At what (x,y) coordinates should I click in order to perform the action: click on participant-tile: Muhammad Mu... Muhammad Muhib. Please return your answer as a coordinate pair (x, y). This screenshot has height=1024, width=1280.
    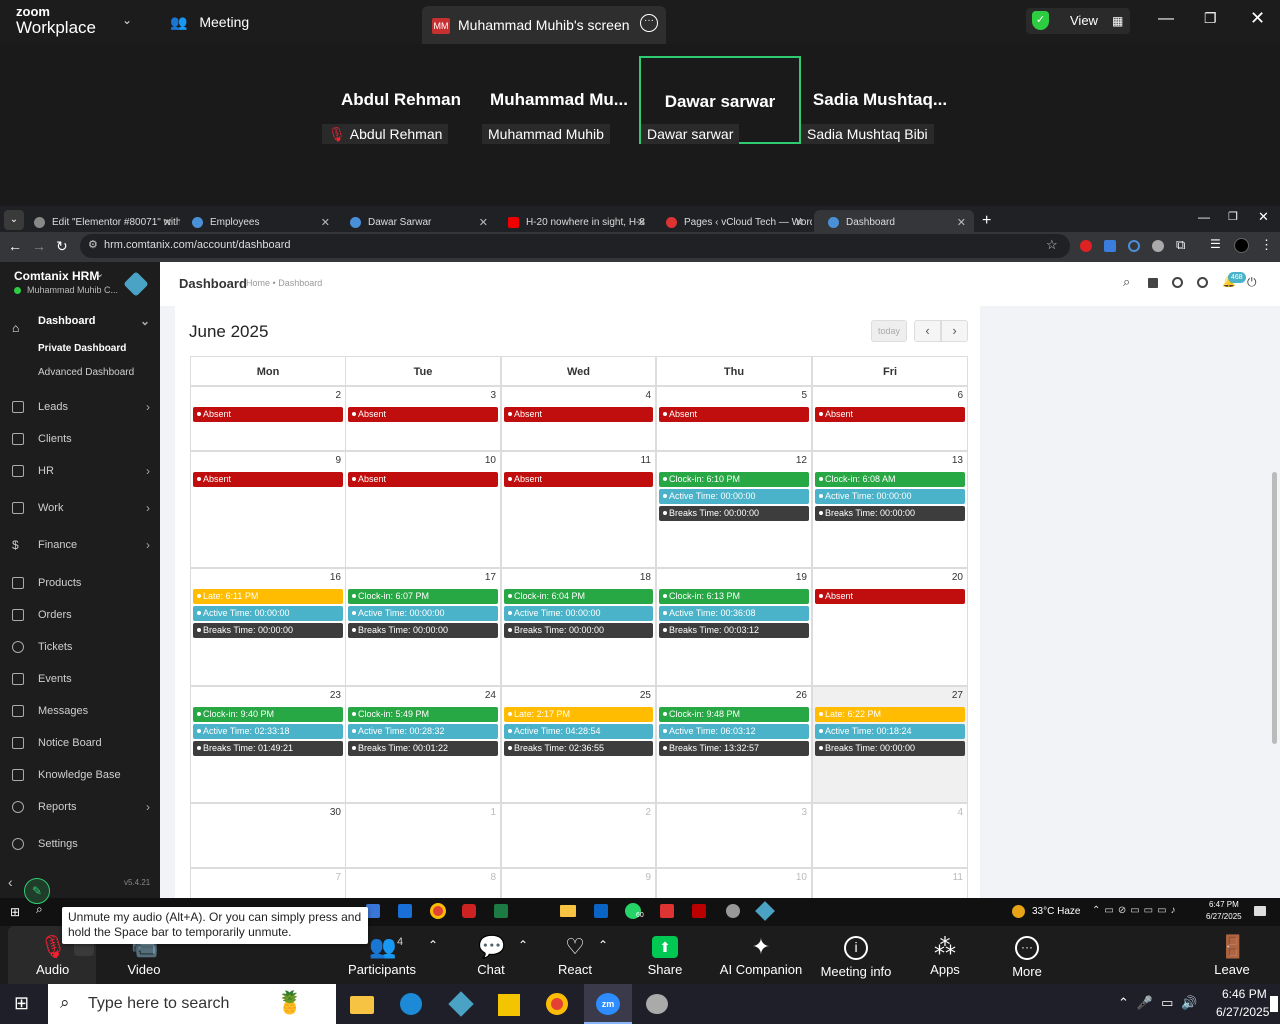
    Looking at the image, I should click on (559, 100).